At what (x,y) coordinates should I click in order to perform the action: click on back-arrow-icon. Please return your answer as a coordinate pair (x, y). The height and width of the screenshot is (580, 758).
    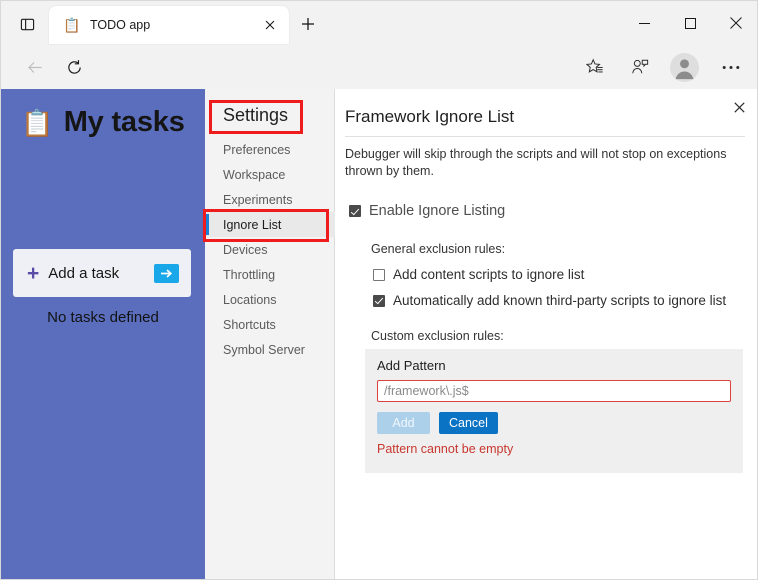
    Looking at the image, I should click on (35, 67).